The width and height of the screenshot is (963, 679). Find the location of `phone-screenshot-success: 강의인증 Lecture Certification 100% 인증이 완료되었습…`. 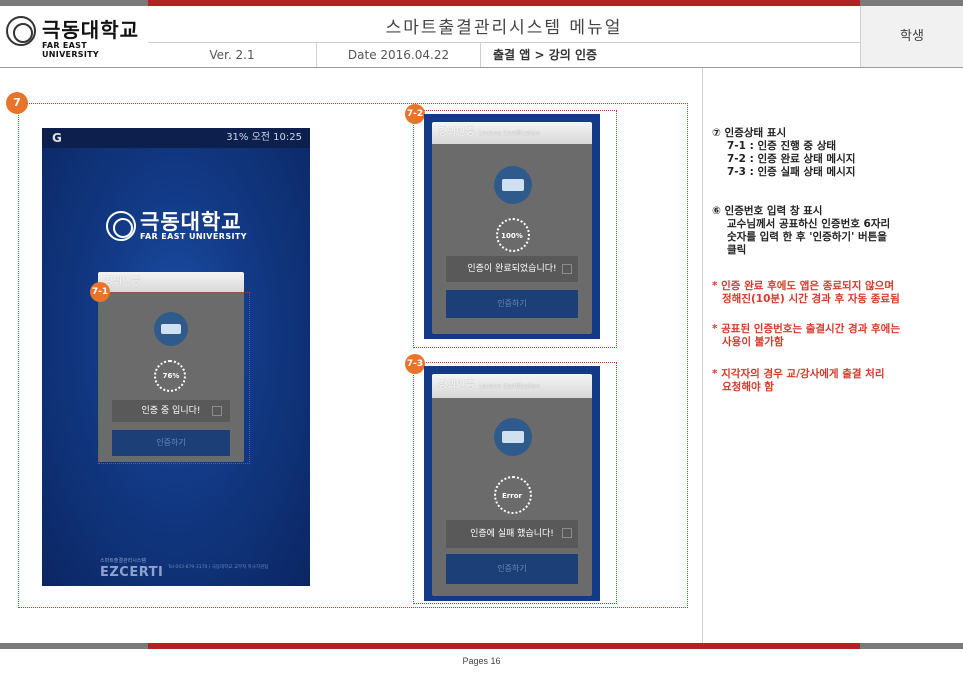

phone-screenshot-success: 강의인증 Lecture Certification 100% 인증이 완료되었습… is located at coordinates (512, 226).